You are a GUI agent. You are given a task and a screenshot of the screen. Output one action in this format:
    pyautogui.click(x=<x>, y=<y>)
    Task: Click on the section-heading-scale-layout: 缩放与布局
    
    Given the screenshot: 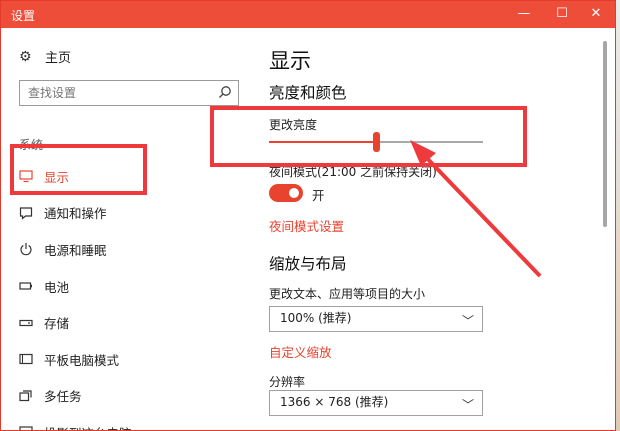 What is the action you would take?
    pyautogui.click(x=308, y=264)
    